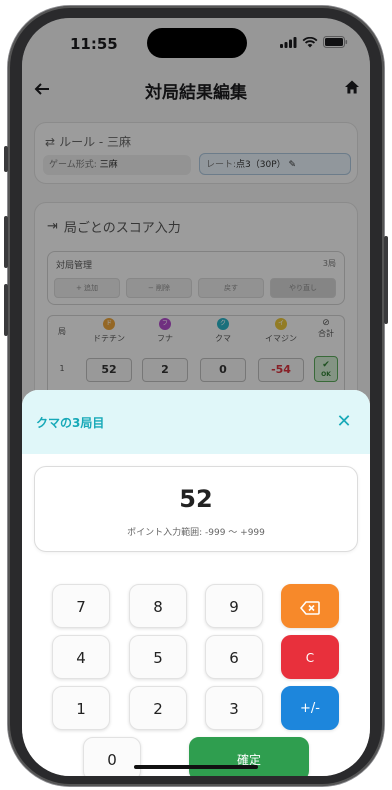 The image size is (392, 790). I want to click on home-indicator, so click(196, 767).